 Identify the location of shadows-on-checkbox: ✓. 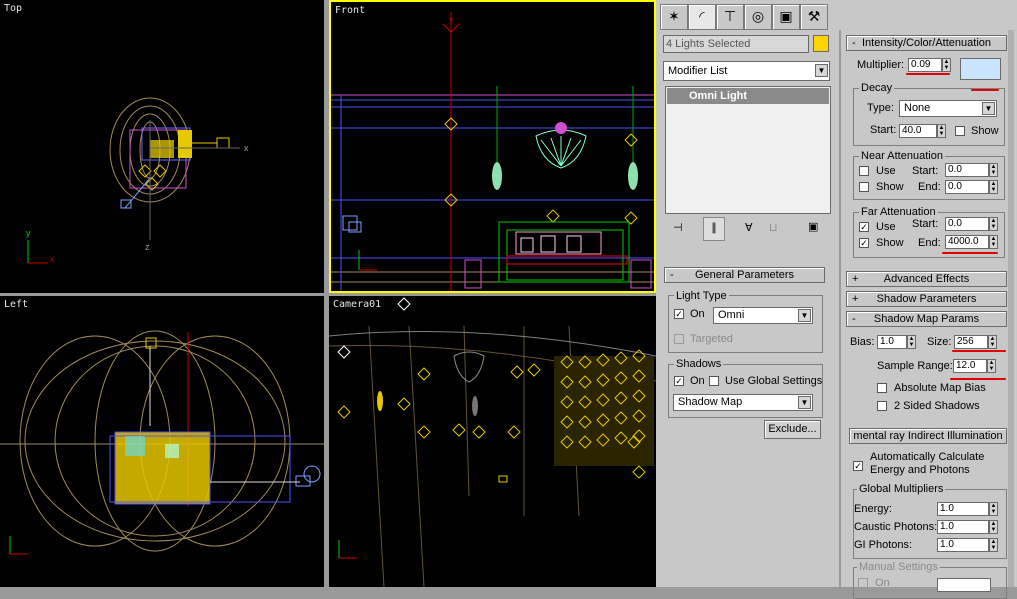
(679, 381).